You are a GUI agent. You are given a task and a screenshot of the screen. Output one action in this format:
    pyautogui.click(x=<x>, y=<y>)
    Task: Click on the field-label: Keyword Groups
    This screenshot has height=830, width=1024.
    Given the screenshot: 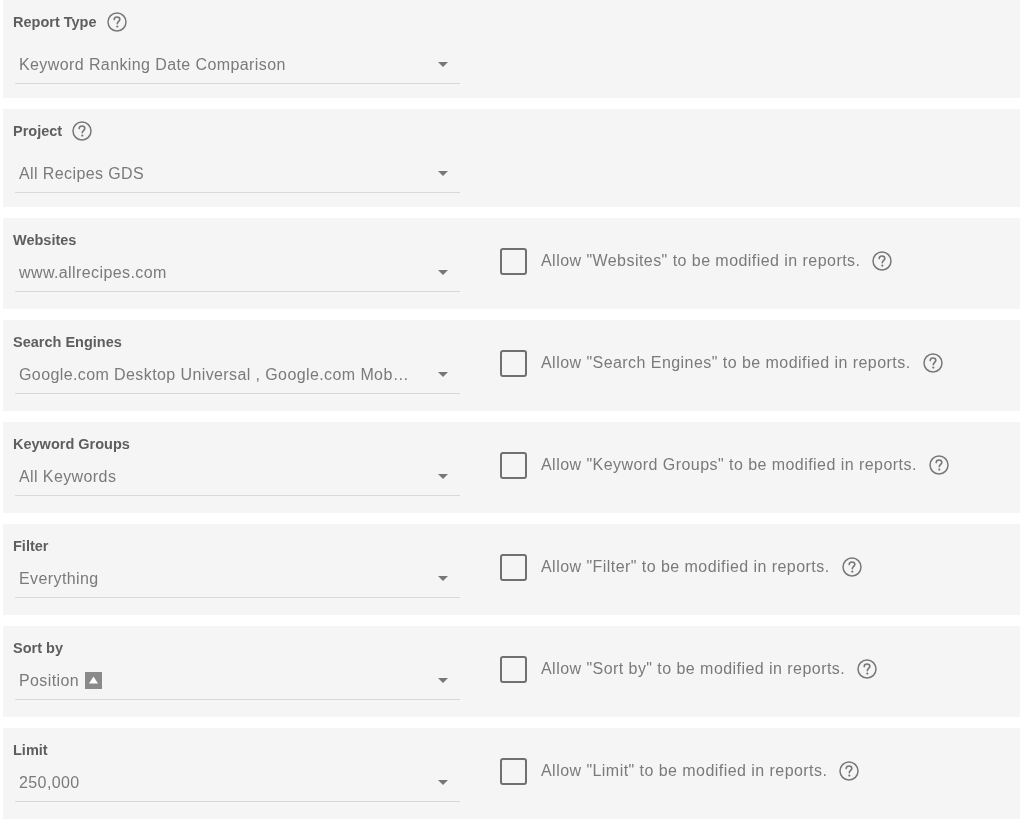 What is the action you would take?
    pyautogui.click(x=71, y=444)
    